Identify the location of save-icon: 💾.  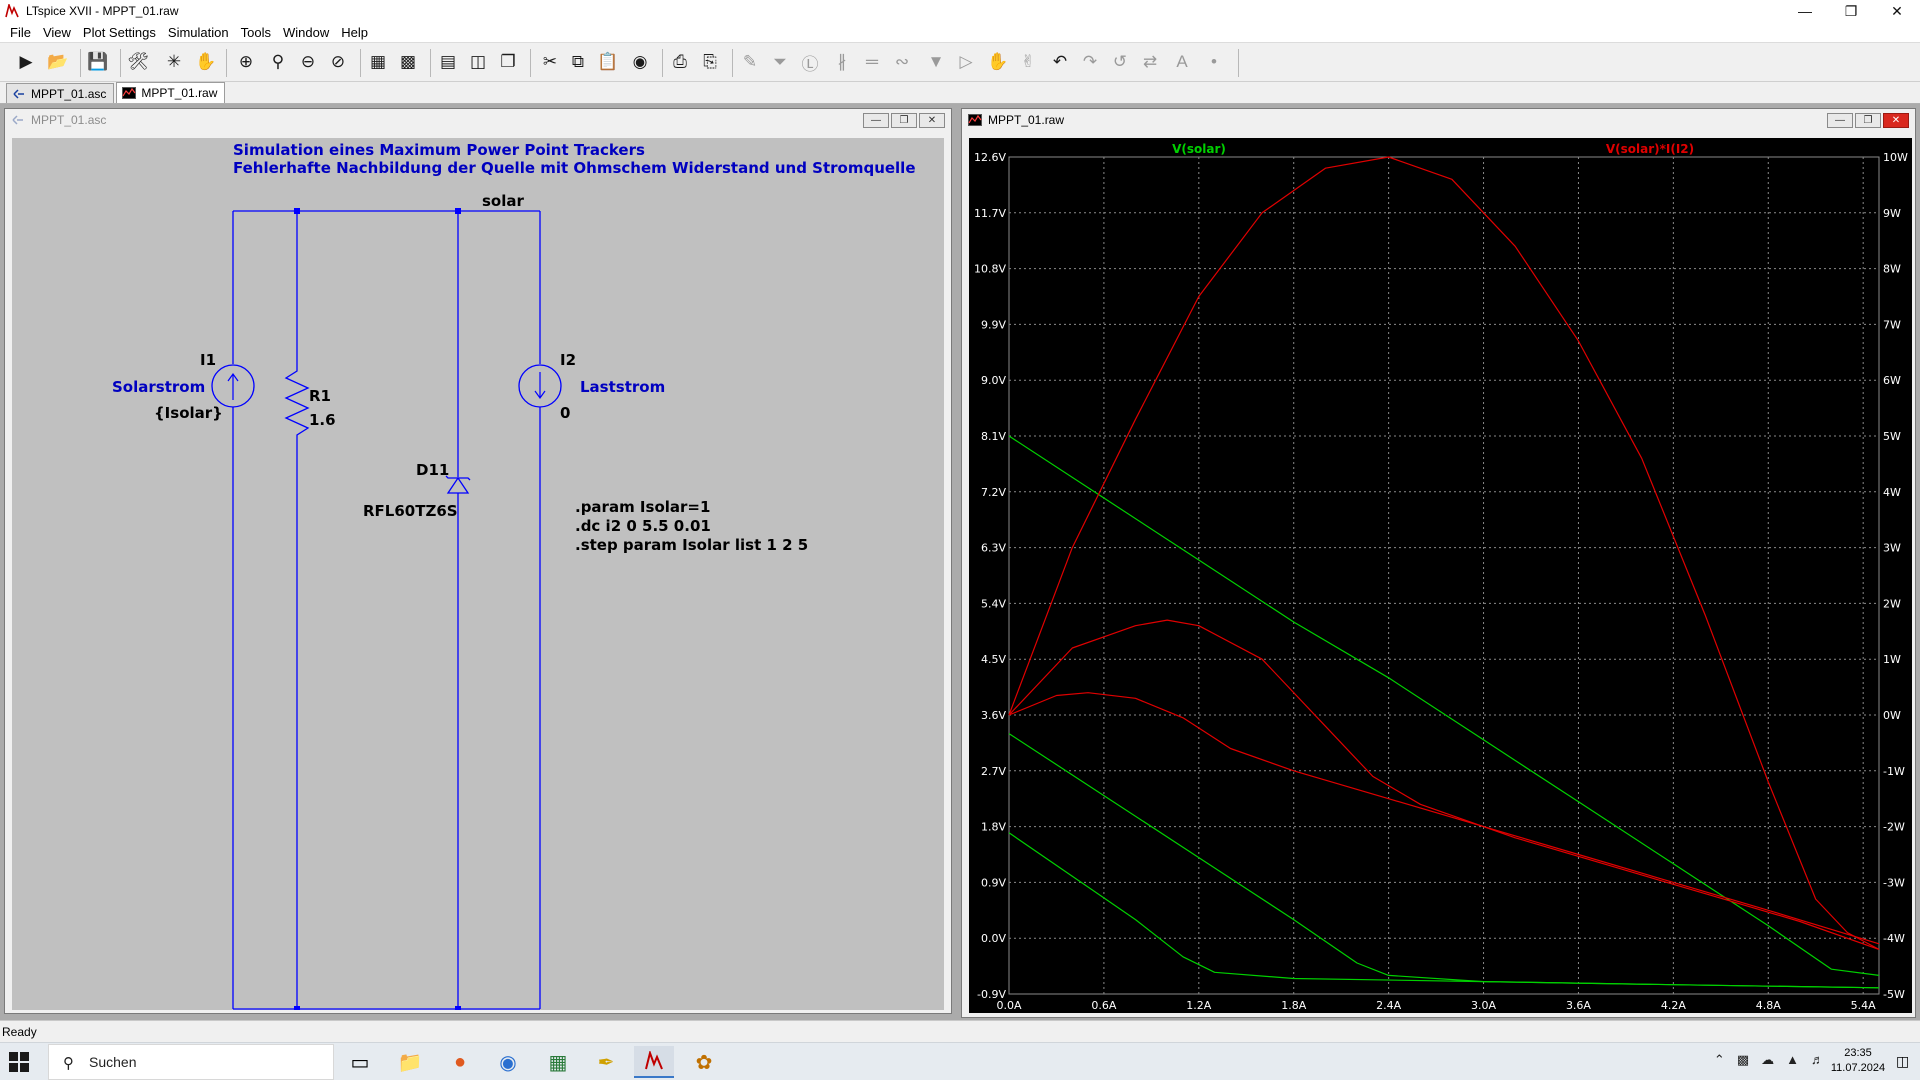
(98, 62).